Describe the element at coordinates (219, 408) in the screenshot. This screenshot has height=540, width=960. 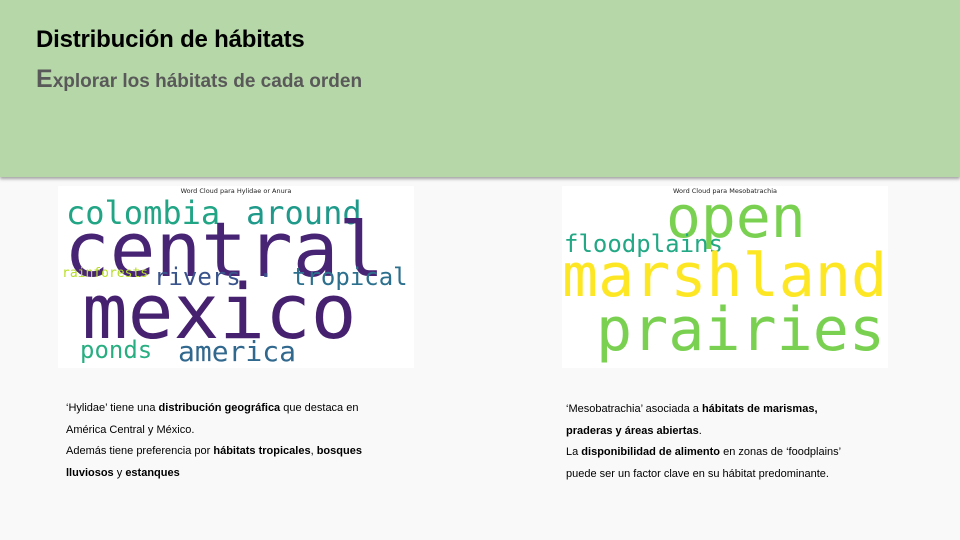
I see `desc-bold-text: distribución geográfica` at that location.